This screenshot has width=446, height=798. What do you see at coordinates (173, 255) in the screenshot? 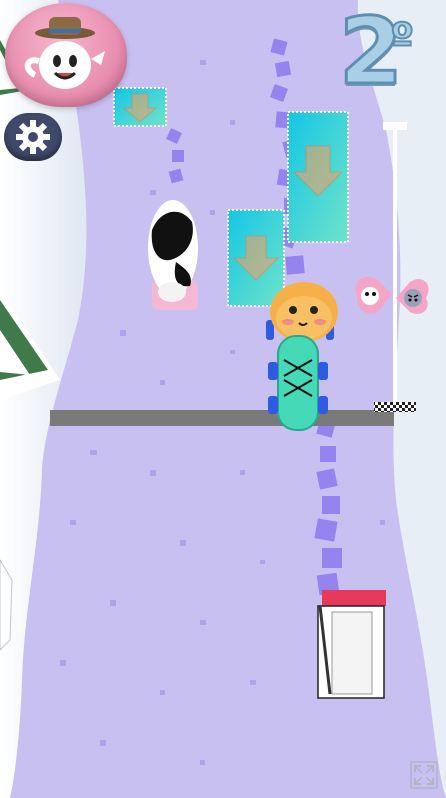
I see `cow-rival-racer` at bounding box center [173, 255].